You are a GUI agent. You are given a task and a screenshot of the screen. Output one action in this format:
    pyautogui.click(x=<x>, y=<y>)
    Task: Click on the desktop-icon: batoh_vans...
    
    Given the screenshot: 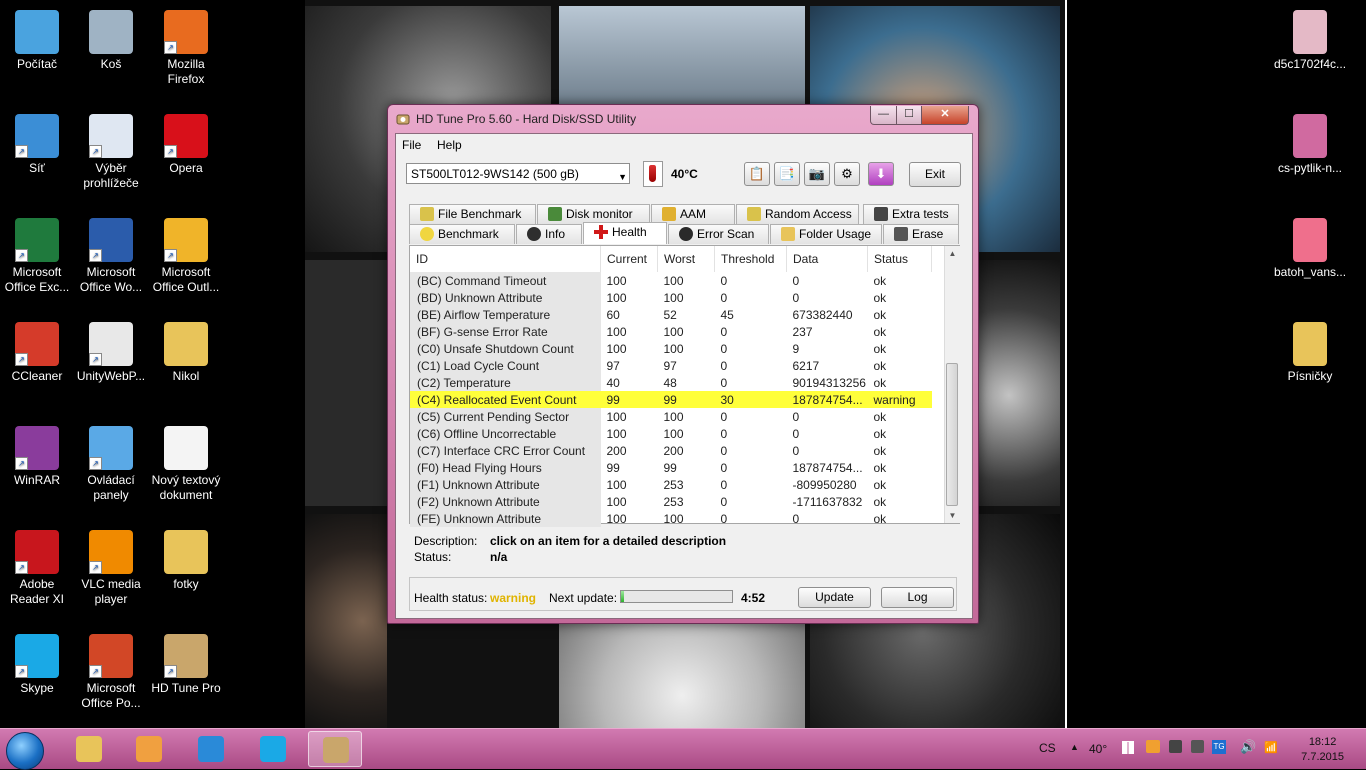 What is the action you would take?
    pyautogui.click(x=1310, y=247)
    